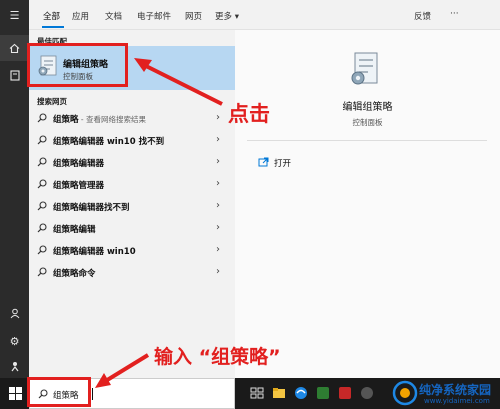  I want to click on annotation-type: 输入 “组策略”, so click(217, 357).